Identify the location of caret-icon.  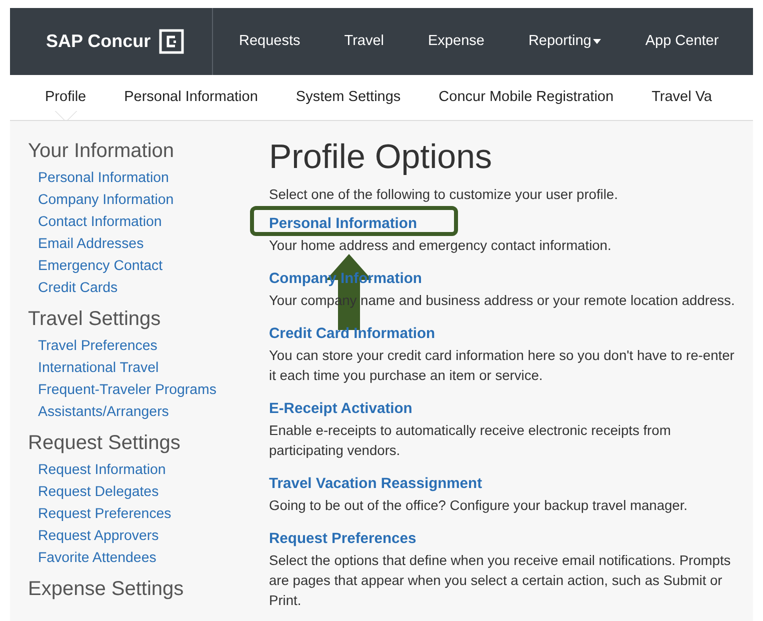
(597, 41).